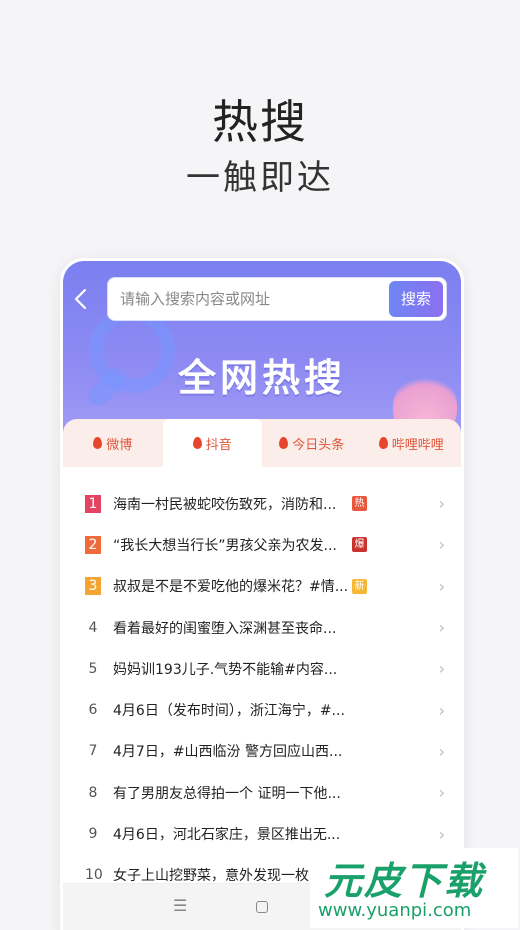 Image resolution: width=520 pixels, height=930 pixels. Describe the element at coordinates (404, 881) in the screenshot. I see `watermark-title: 元皮下载` at that location.